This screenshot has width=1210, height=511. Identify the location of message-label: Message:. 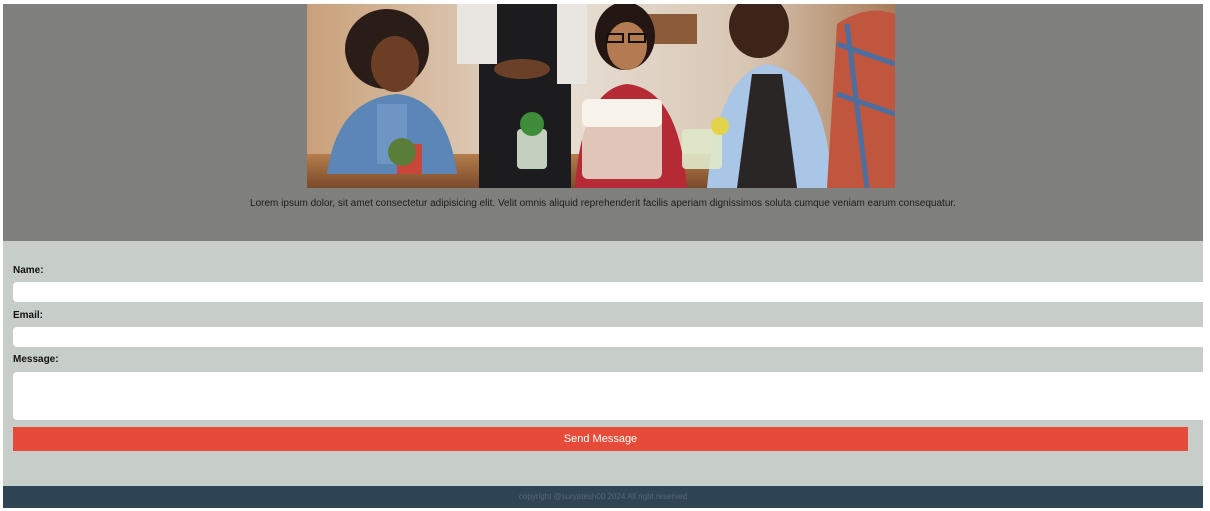
(36, 359).